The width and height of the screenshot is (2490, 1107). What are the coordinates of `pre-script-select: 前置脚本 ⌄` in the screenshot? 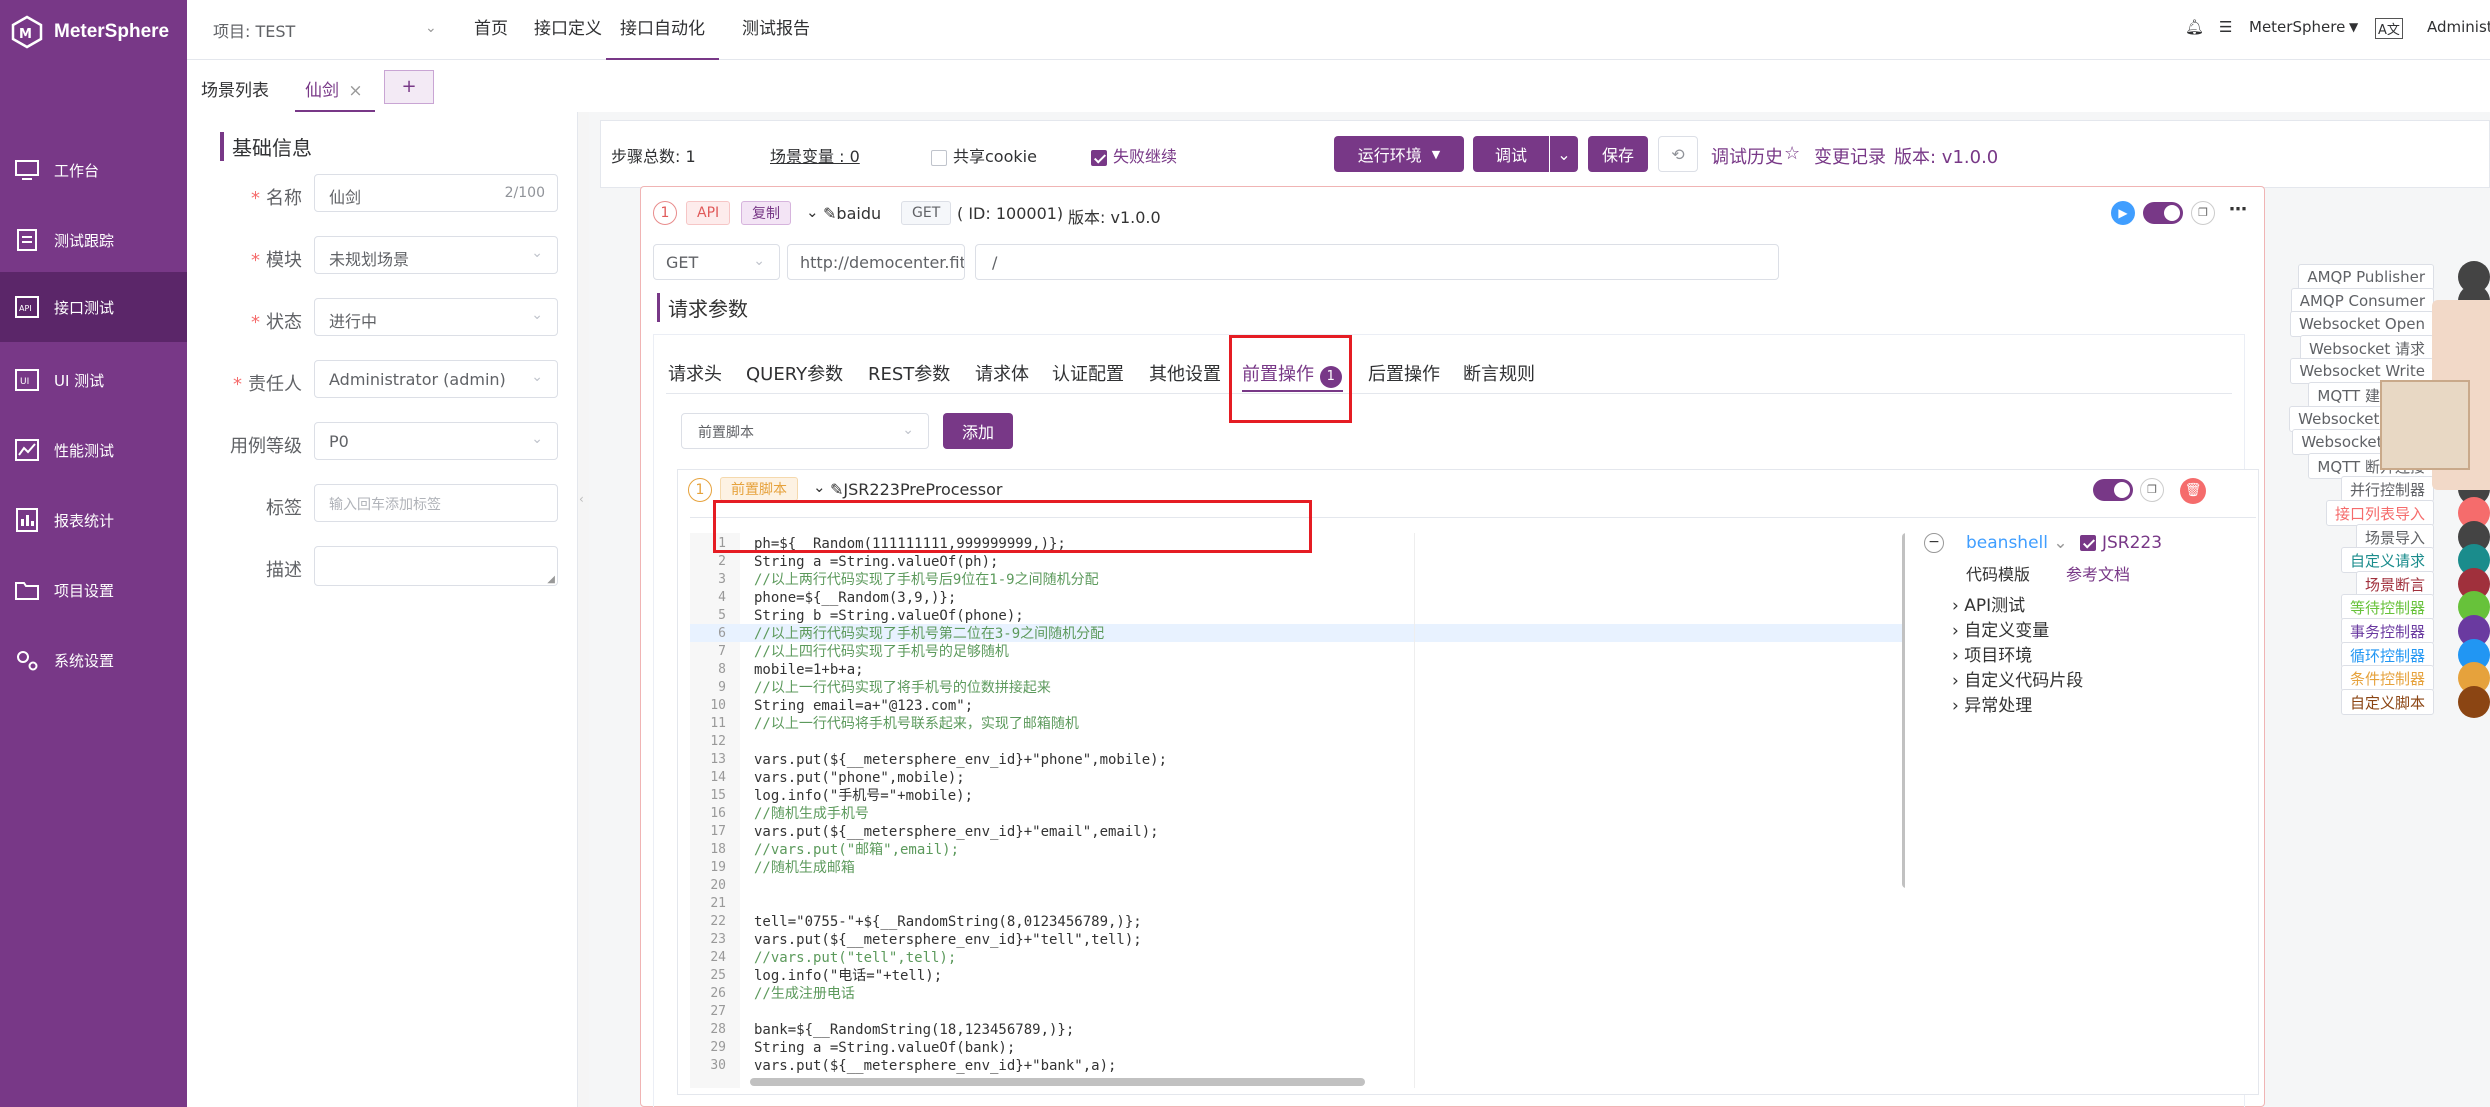 It's located at (805, 431).